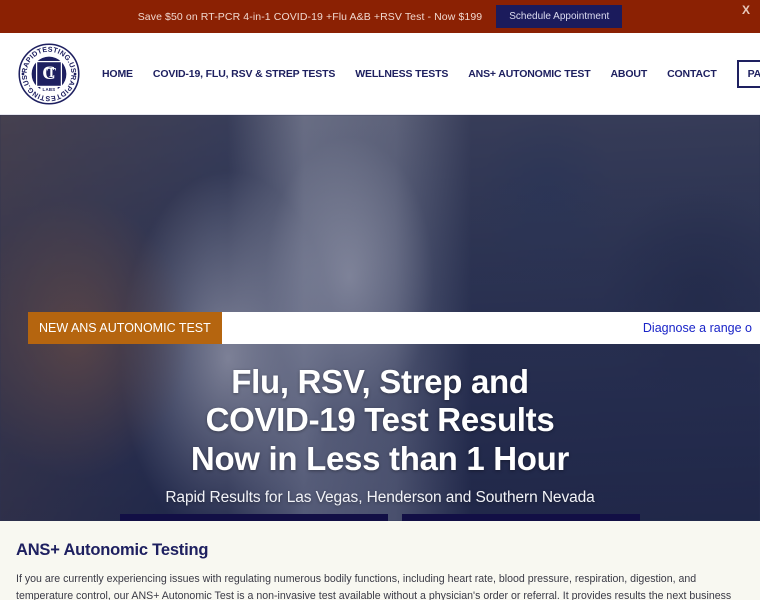  I want to click on marquee-track: Diagnose a range o, so click(491, 328).